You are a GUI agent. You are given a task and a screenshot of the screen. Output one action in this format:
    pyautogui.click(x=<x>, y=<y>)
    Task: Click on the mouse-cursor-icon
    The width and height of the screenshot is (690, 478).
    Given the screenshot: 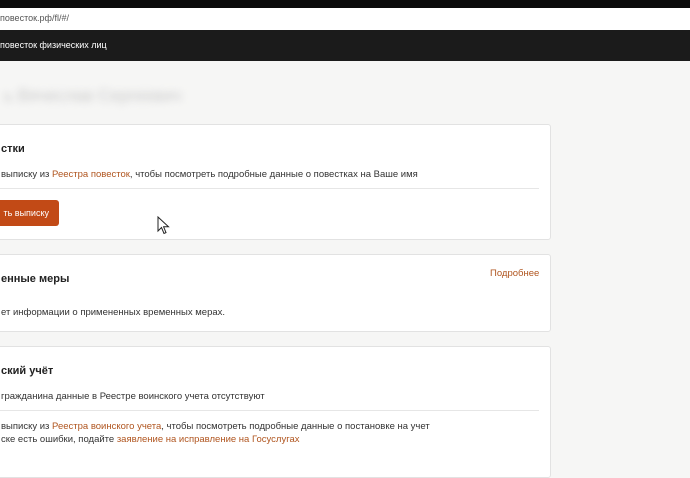 What is the action you would take?
    pyautogui.click(x=163, y=225)
    